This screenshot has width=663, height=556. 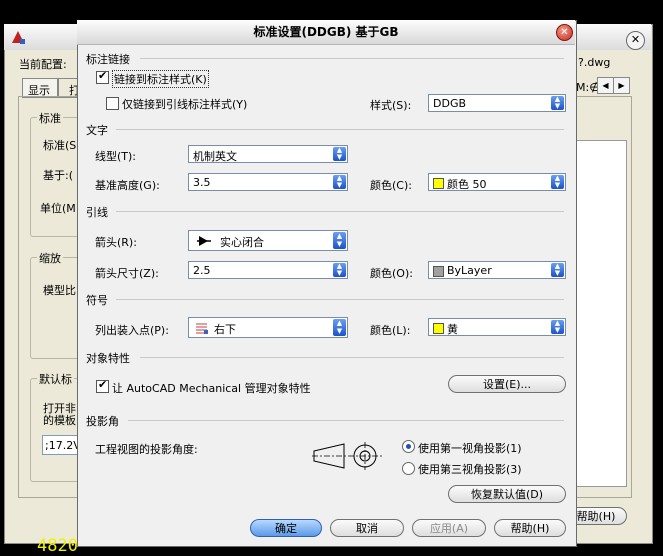 I want to click on section-title-leader: 引线, so click(x=97, y=212).